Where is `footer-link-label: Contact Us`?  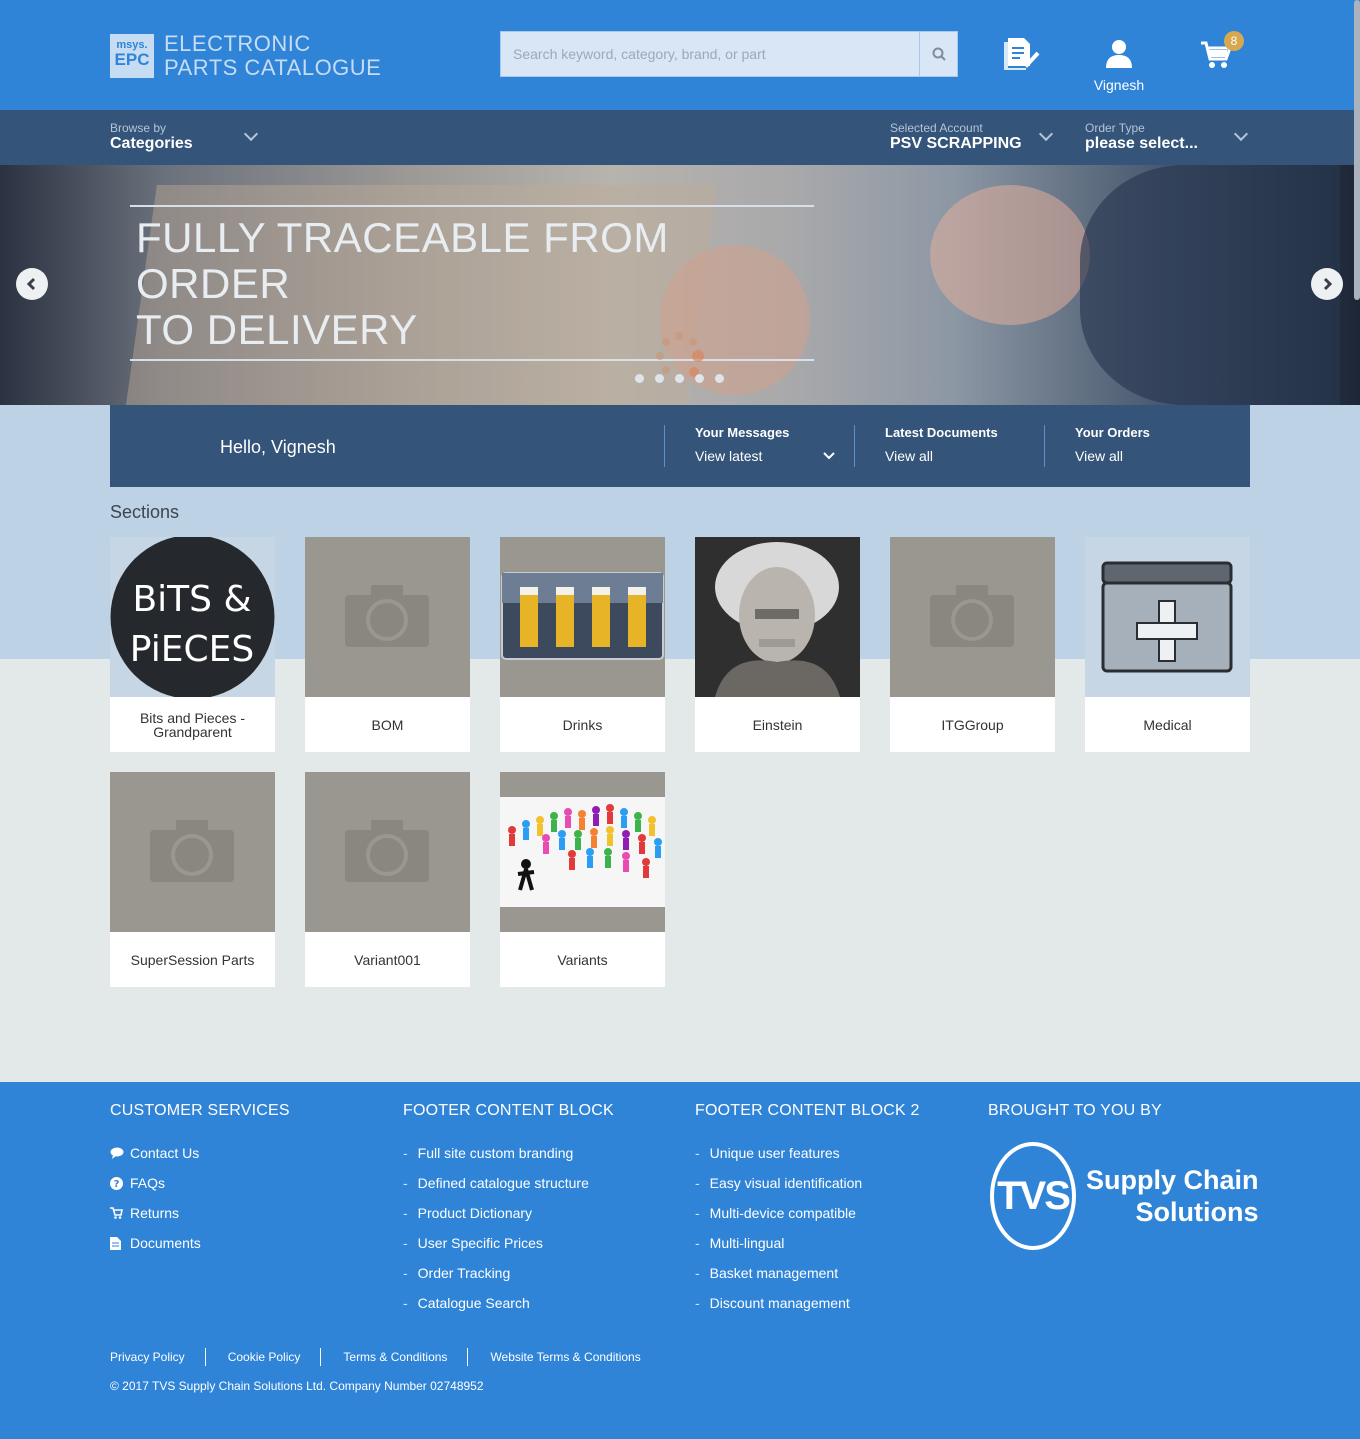
footer-link-label: Contact Us is located at coordinates (165, 1153).